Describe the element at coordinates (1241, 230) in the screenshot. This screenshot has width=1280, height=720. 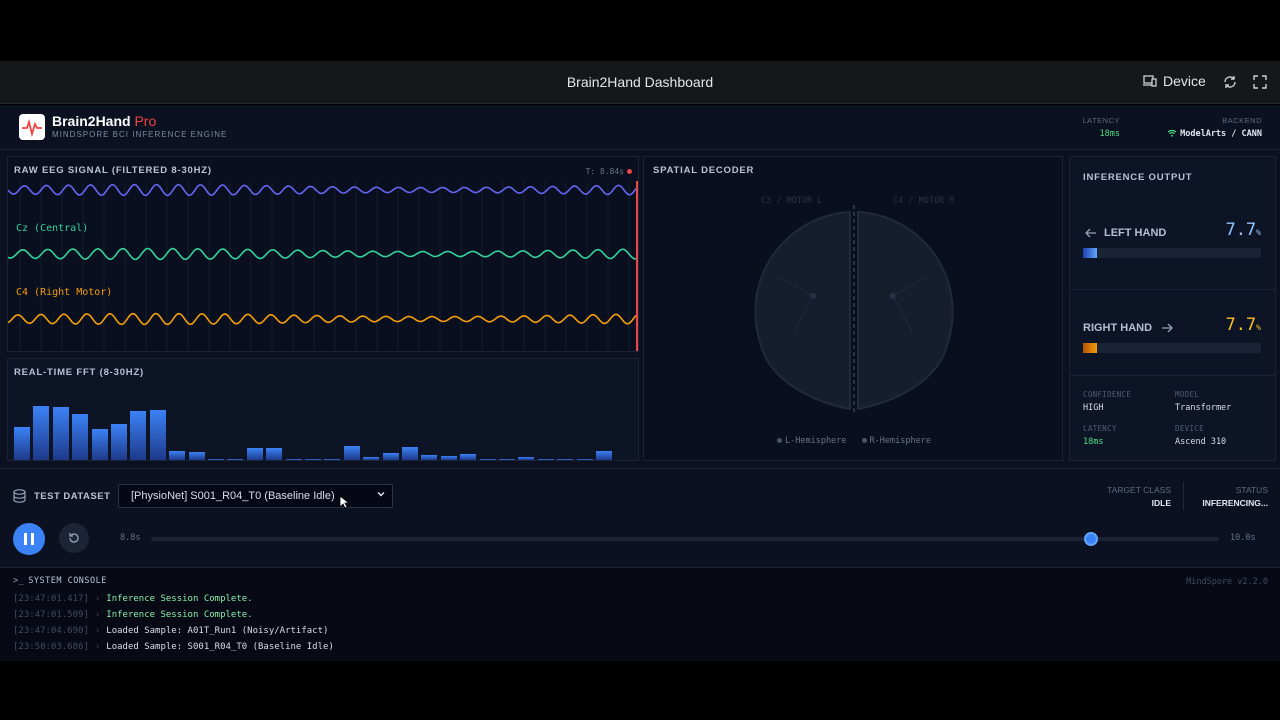
I see `left-hand-number: 7.7` at that location.